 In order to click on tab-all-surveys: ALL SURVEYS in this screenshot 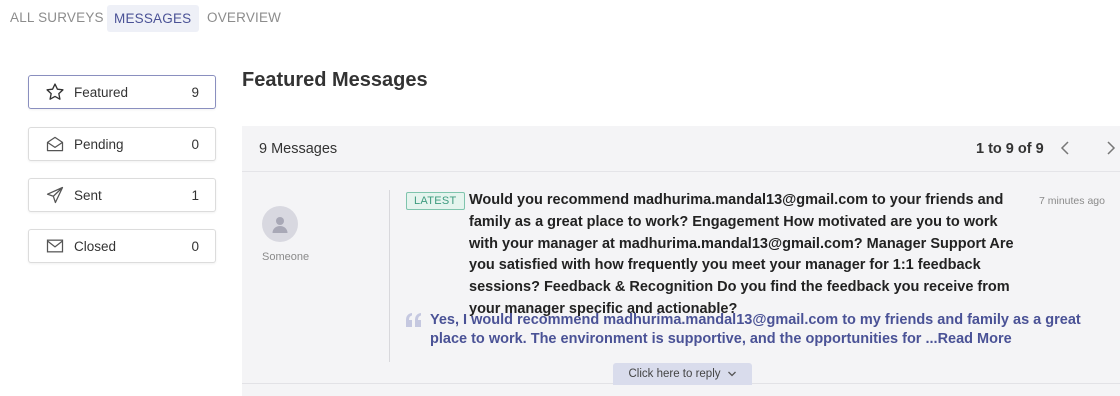, I will do `click(57, 17)`.